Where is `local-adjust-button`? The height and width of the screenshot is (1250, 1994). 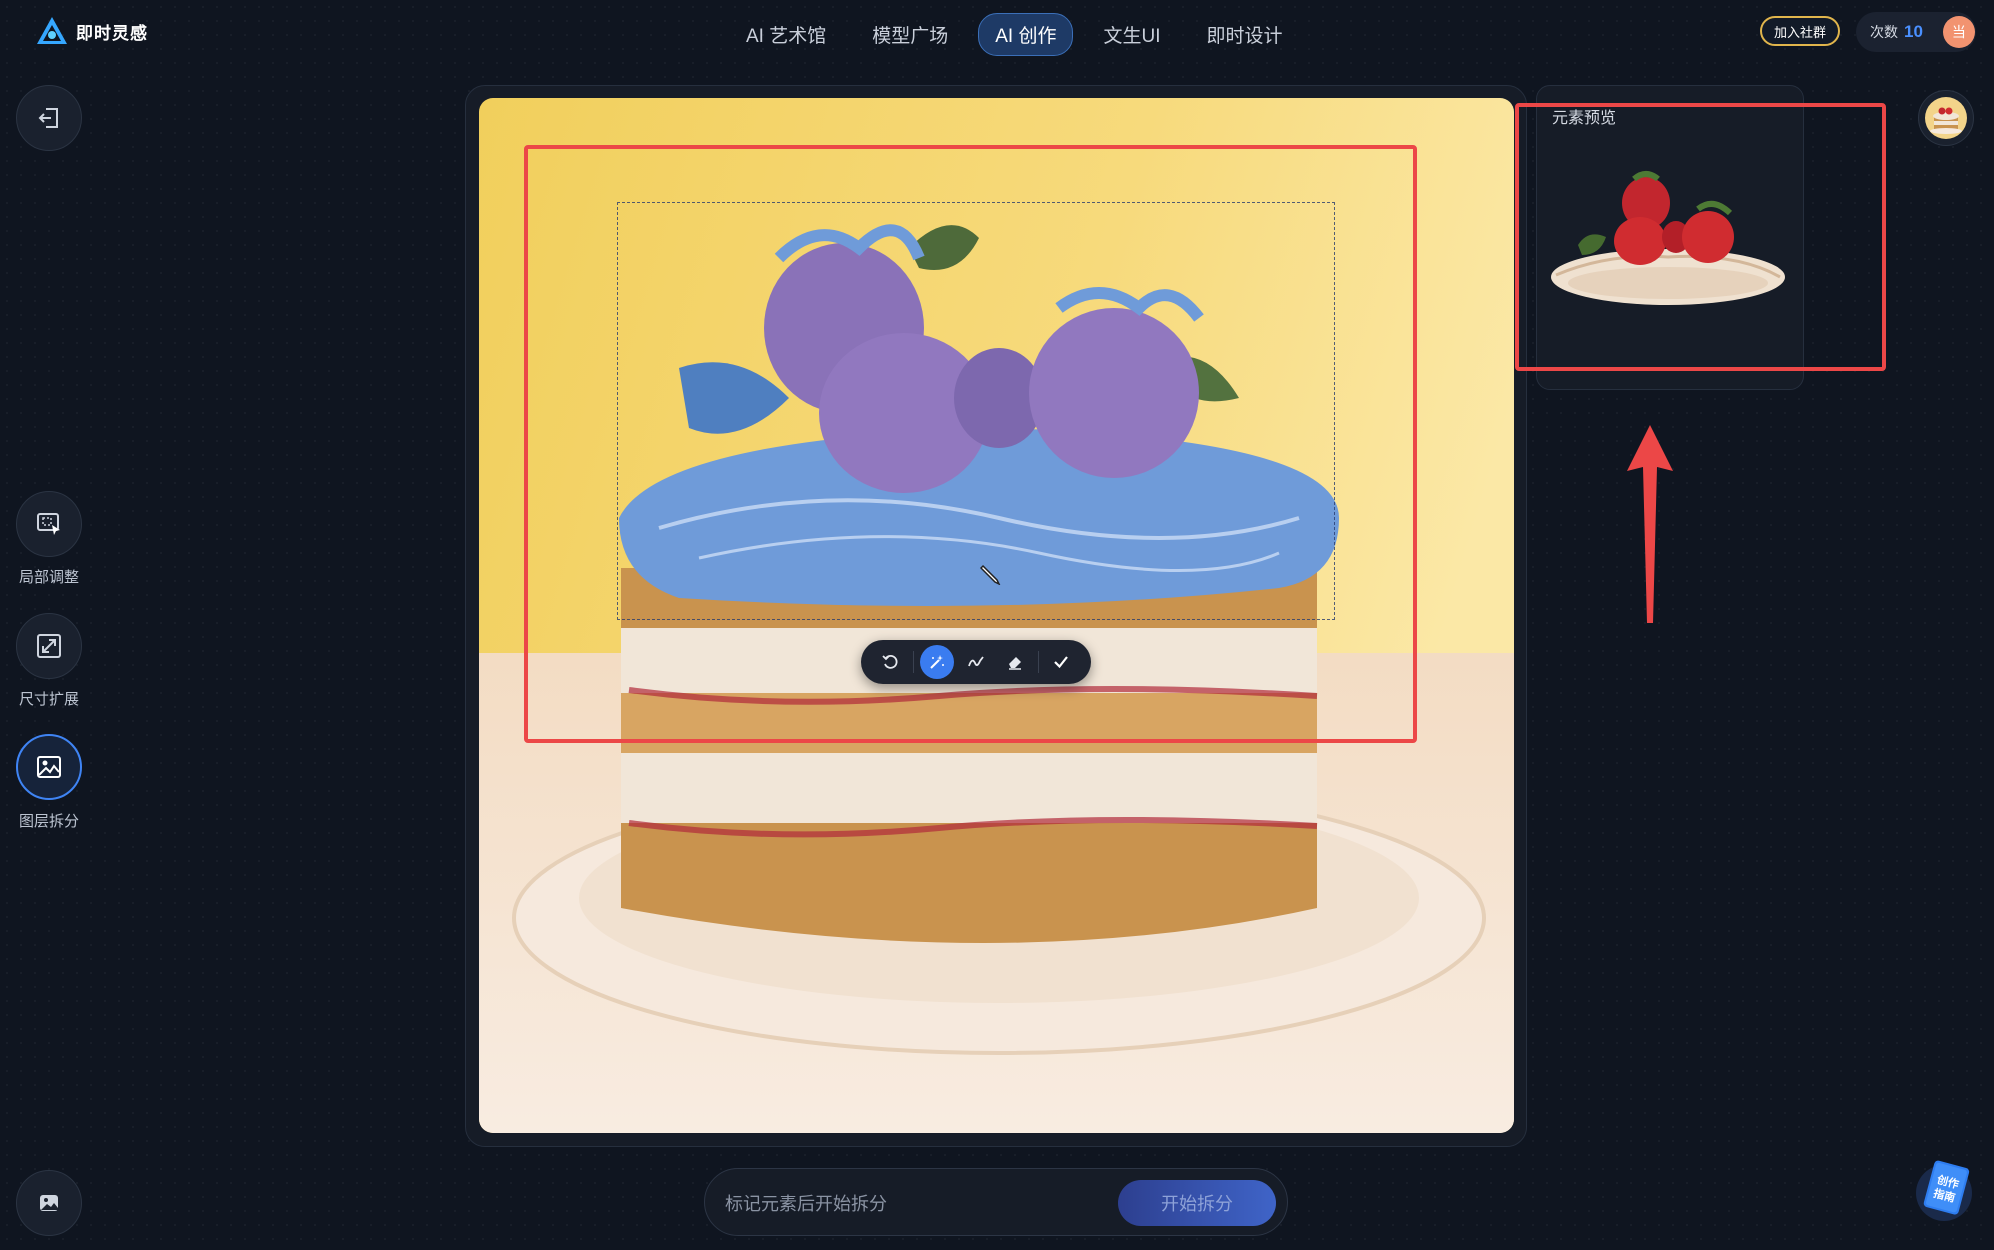 local-adjust-button is located at coordinates (49, 524).